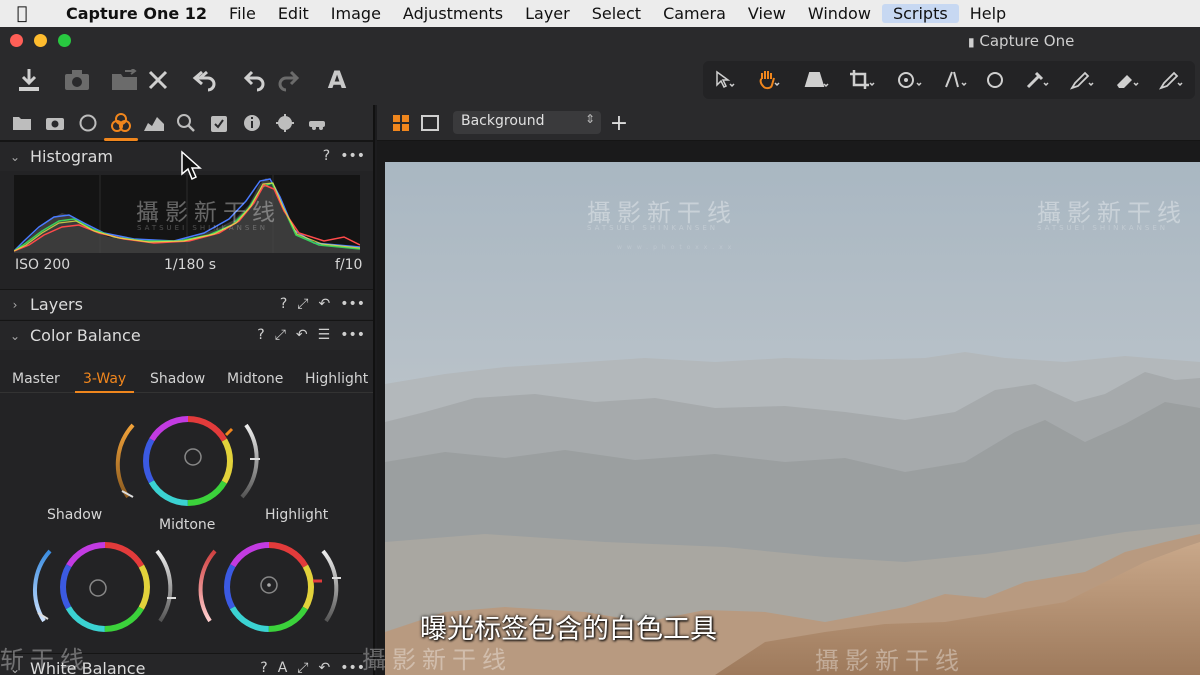  I want to click on select-cursor-icon, so click(725, 80).